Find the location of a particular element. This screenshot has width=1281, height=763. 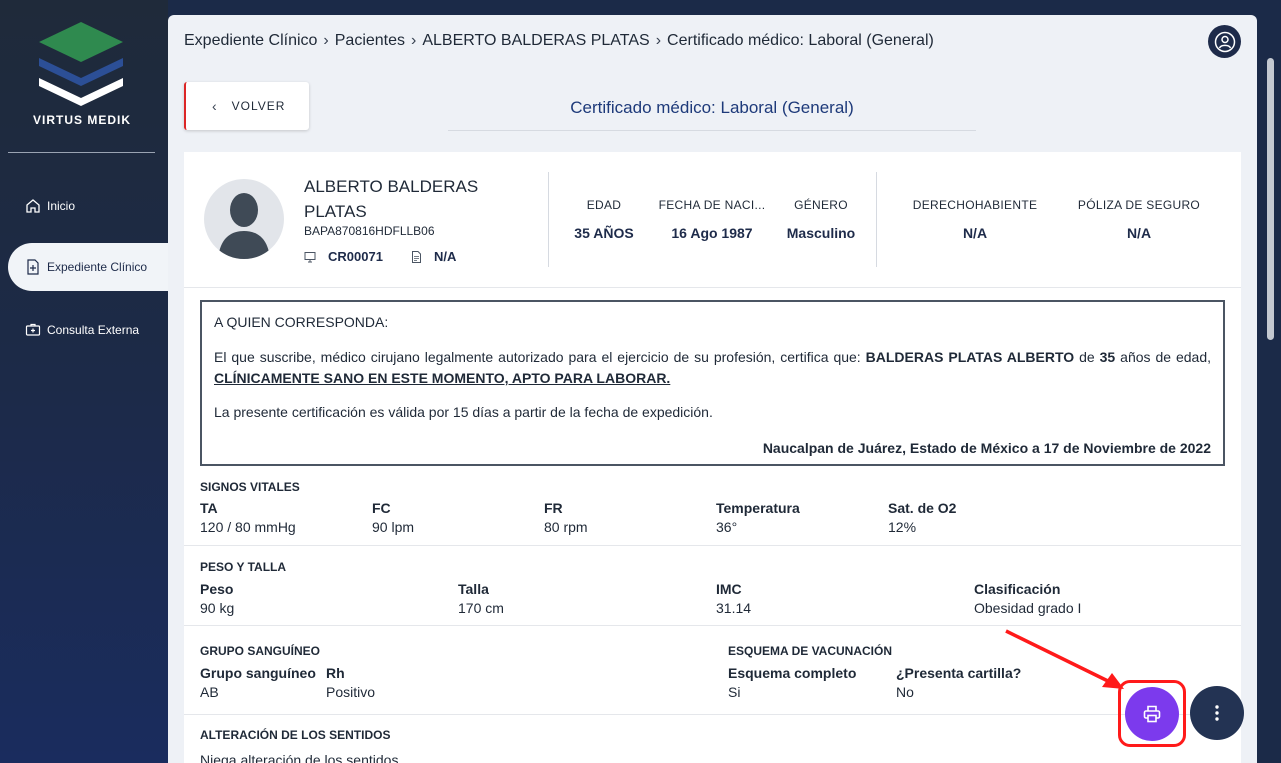

monitor-icon is located at coordinates (310, 257).